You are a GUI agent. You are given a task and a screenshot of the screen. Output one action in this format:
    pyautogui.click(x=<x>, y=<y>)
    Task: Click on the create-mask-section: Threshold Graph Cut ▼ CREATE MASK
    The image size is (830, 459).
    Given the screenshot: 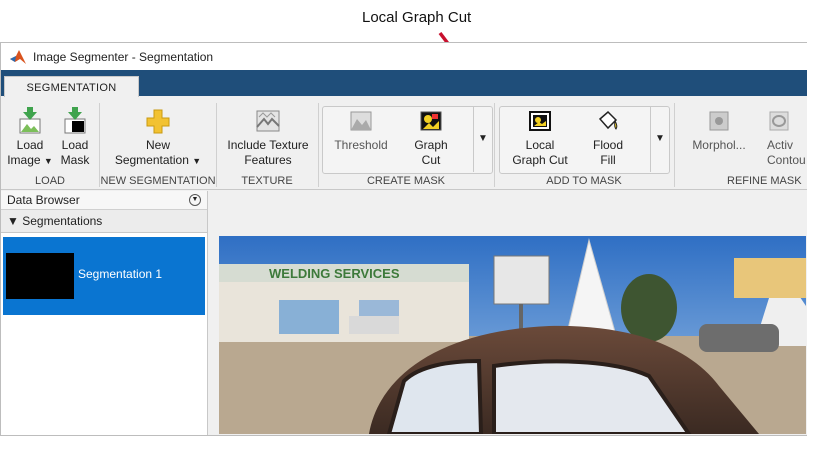 What is the action you would take?
    pyautogui.click(x=406, y=144)
    